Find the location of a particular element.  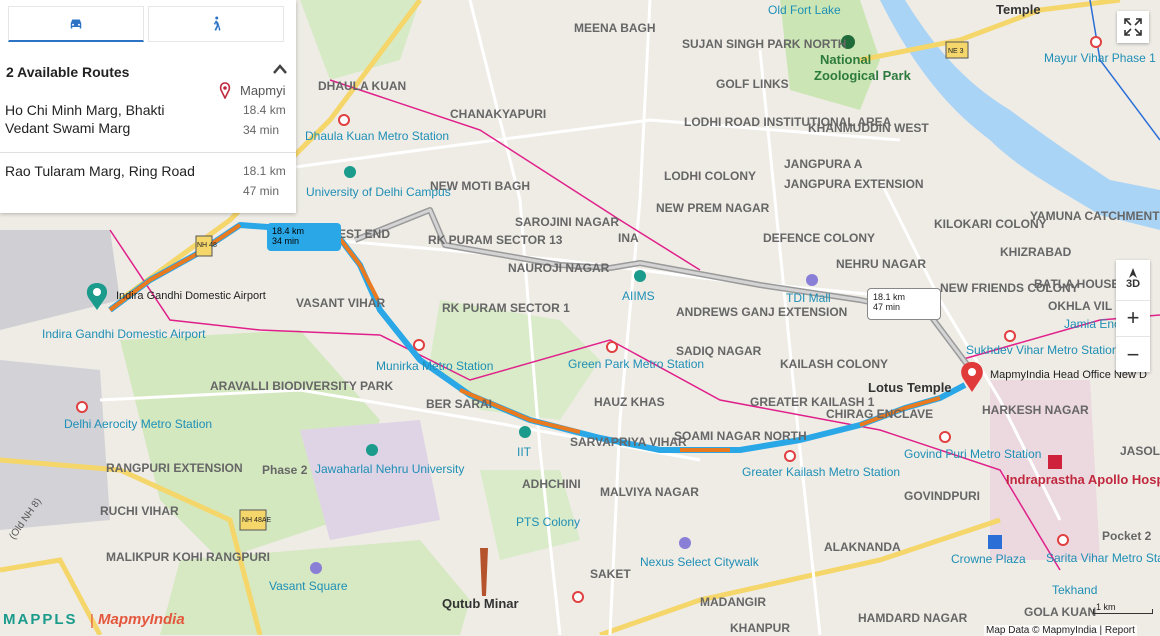

map-label: HARKESH NAGAR is located at coordinates (1035, 410).